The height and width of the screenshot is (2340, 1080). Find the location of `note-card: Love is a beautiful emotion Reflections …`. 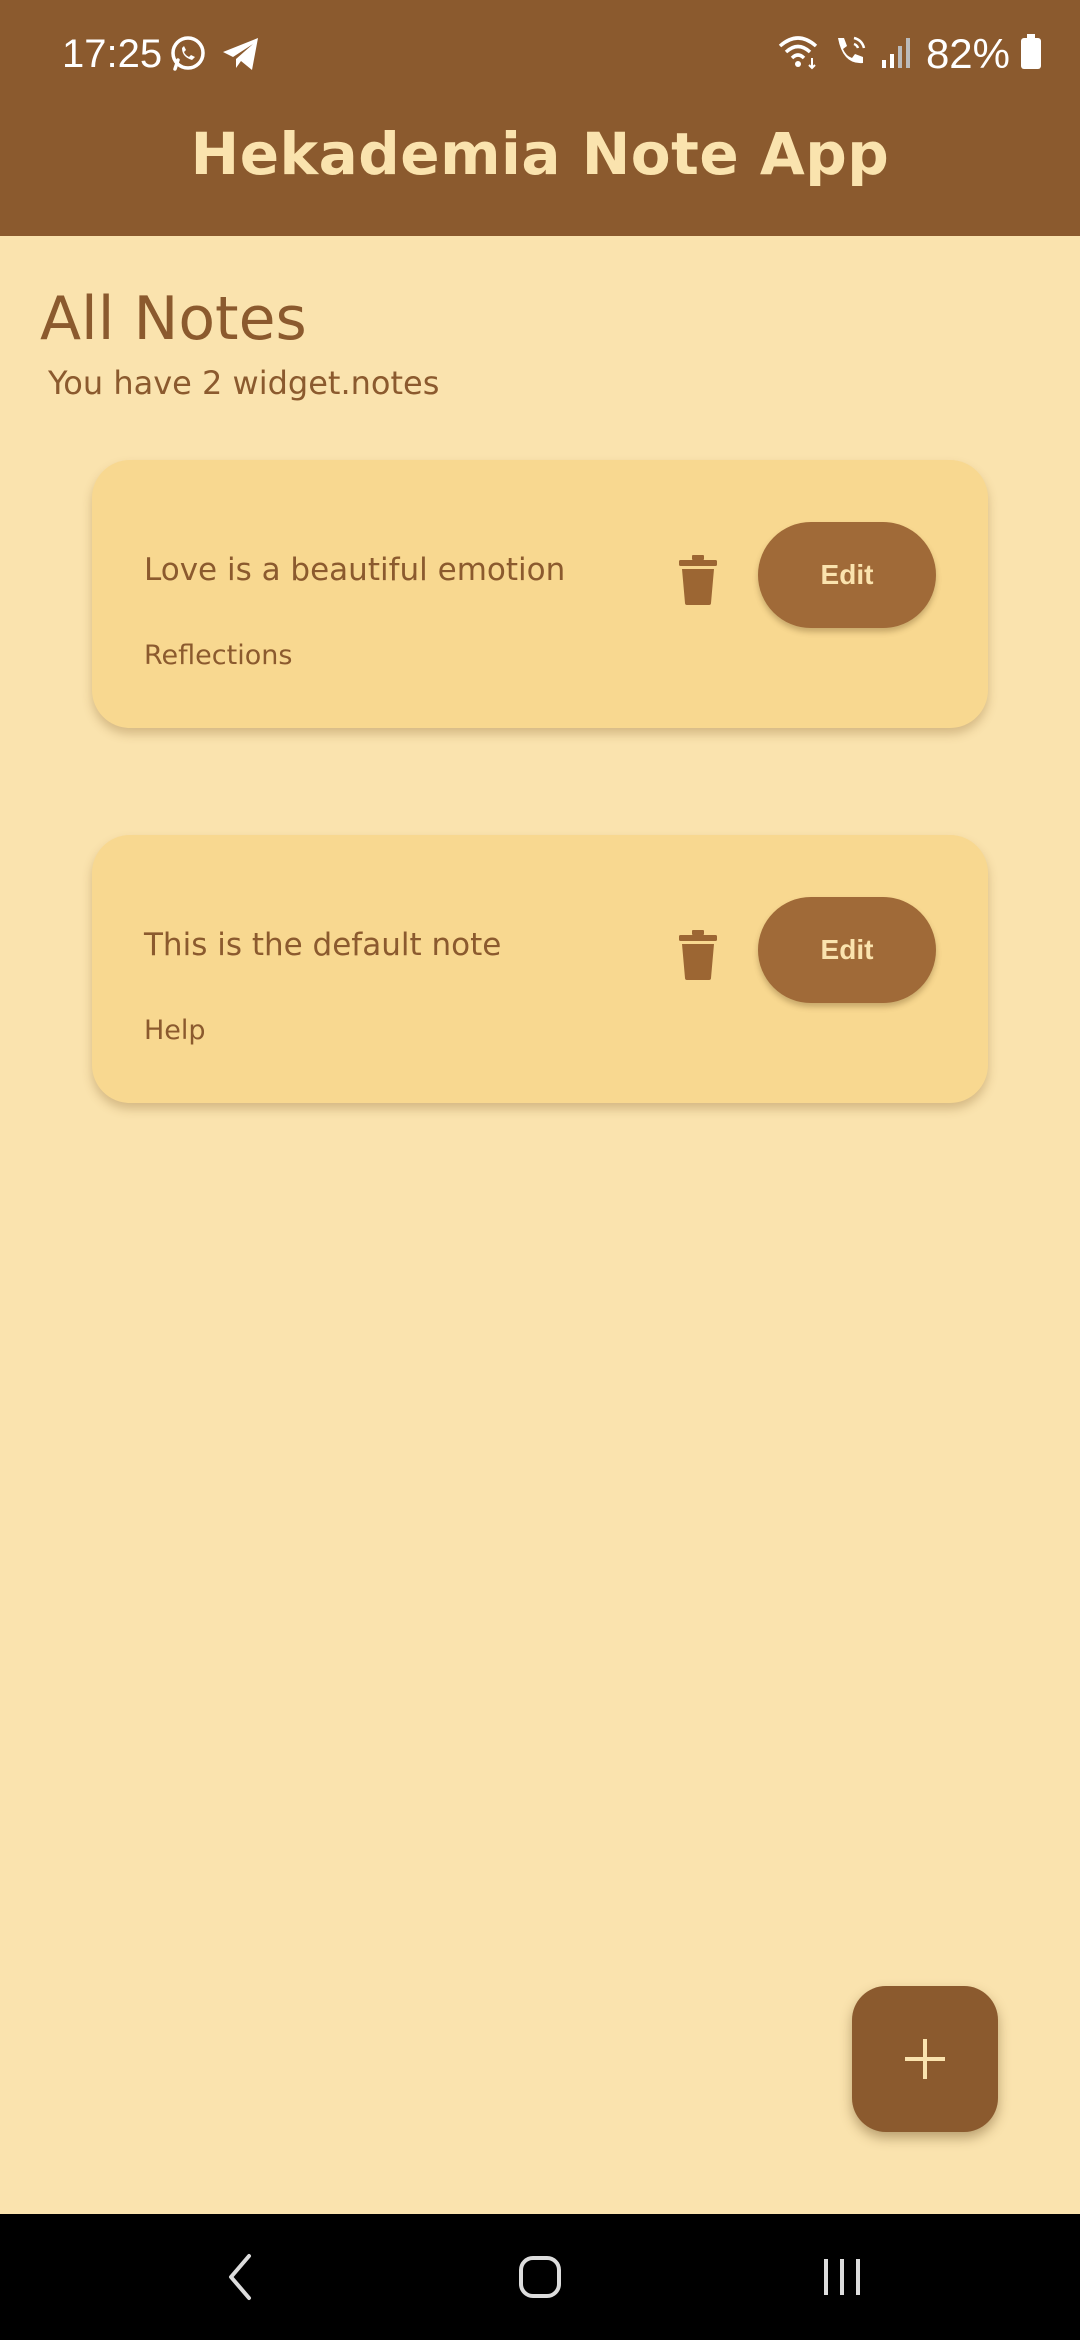

note-card: Love is a beautiful emotion Reflections … is located at coordinates (540, 594).